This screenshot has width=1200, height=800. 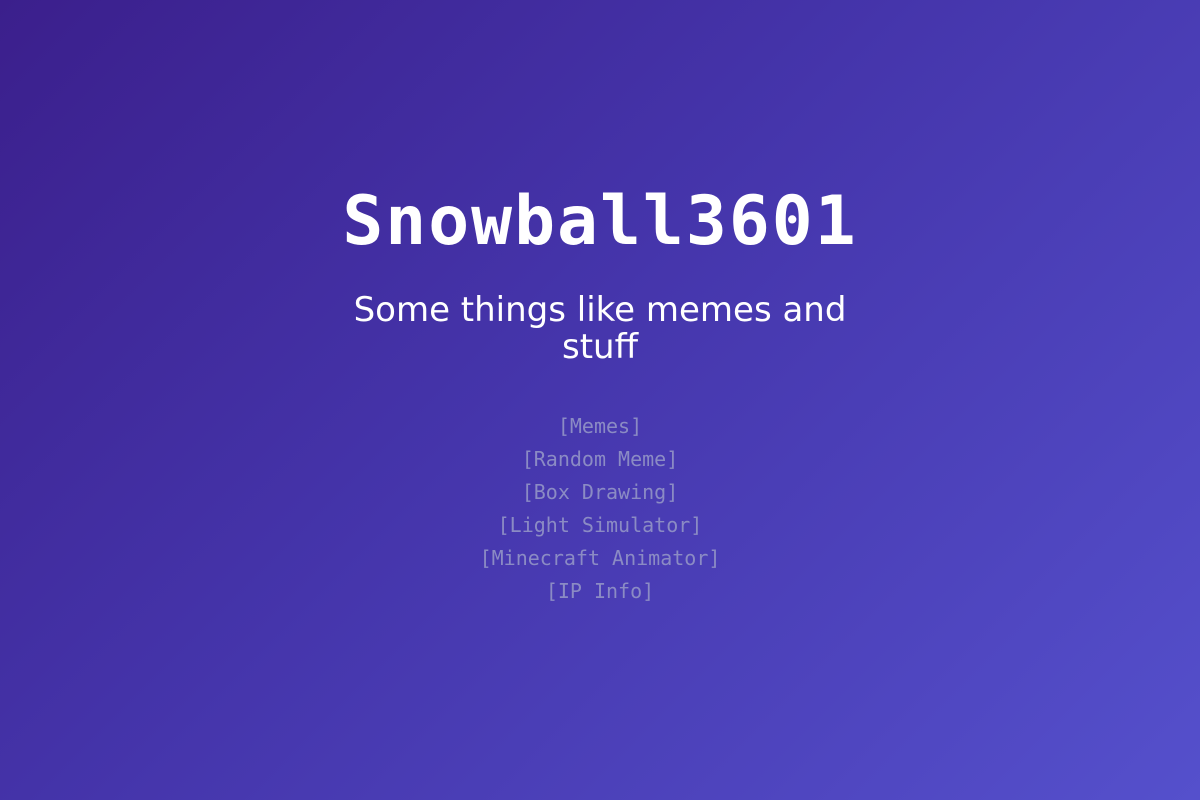 What do you see at coordinates (600, 492) in the screenshot?
I see `box-drawing-link: [Box Drawing]` at bounding box center [600, 492].